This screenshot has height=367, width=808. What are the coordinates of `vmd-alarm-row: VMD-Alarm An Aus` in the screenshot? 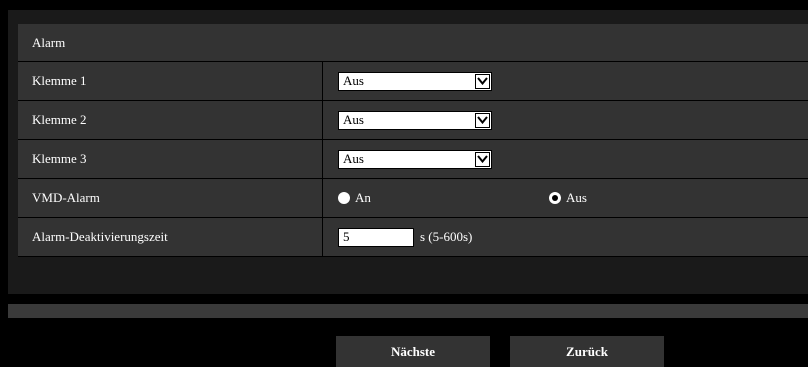 It's located at (413, 198).